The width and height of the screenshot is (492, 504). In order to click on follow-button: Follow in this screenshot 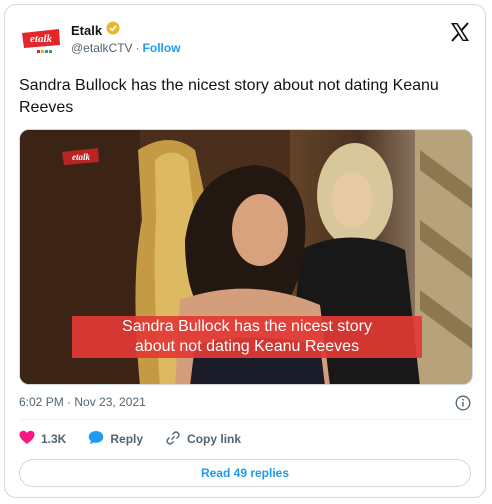, I will do `click(162, 48)`.